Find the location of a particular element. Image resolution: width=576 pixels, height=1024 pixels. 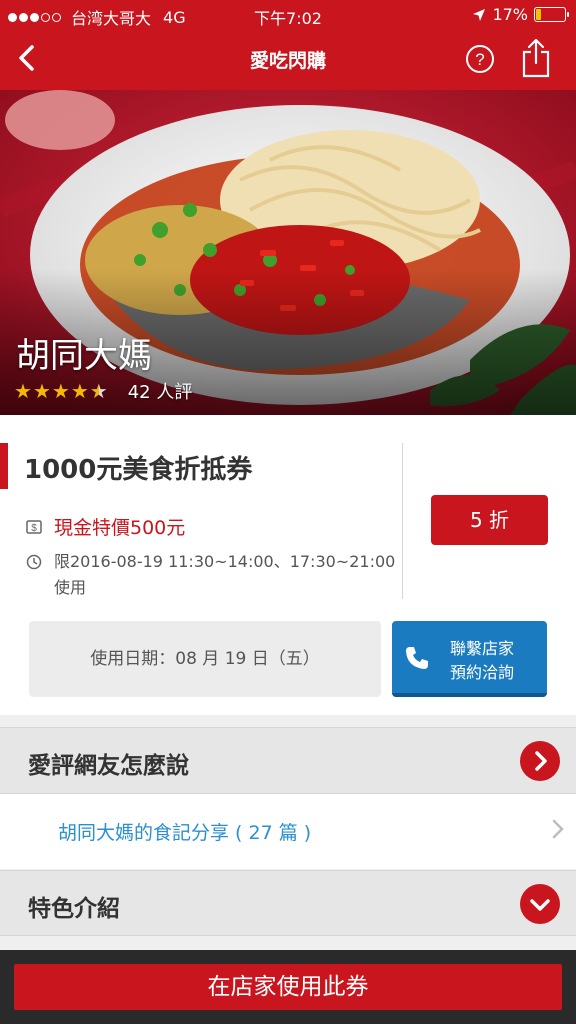

discount-button: 5 折 is located at coordinates (489, 520).